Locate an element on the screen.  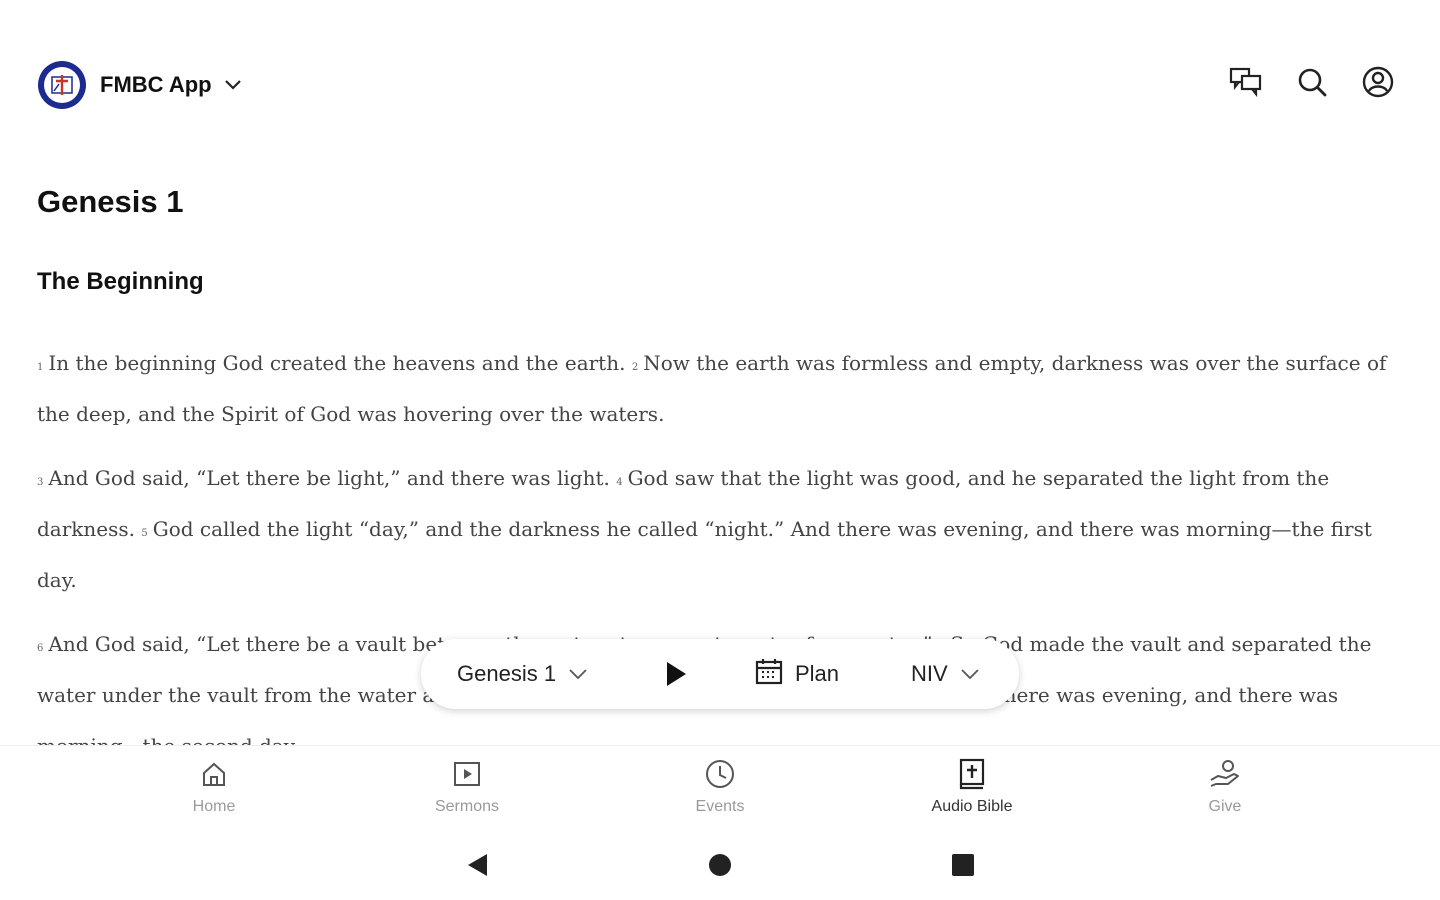
verse-number: 3 is located at coordinates (40, 482).